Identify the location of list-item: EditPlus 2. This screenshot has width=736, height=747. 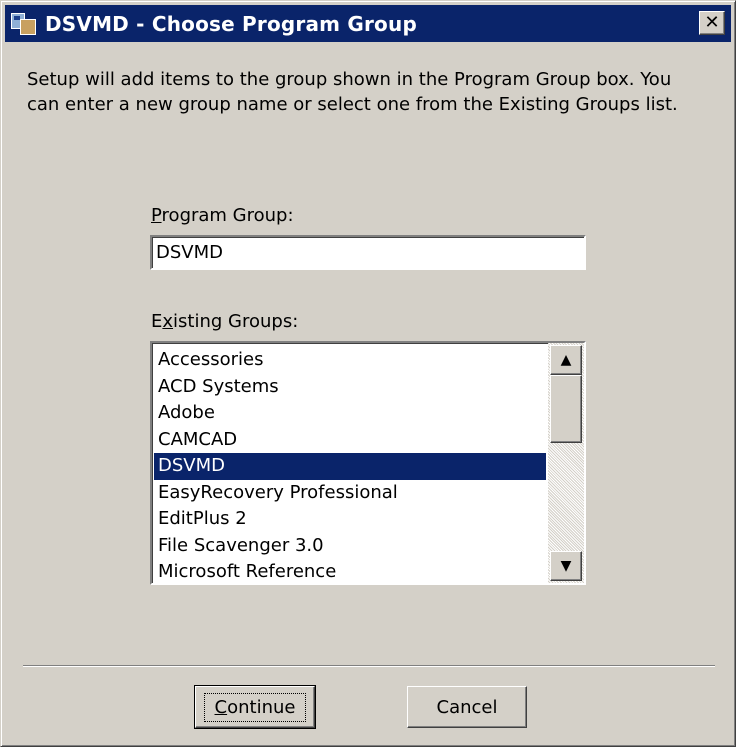
(350, 519).